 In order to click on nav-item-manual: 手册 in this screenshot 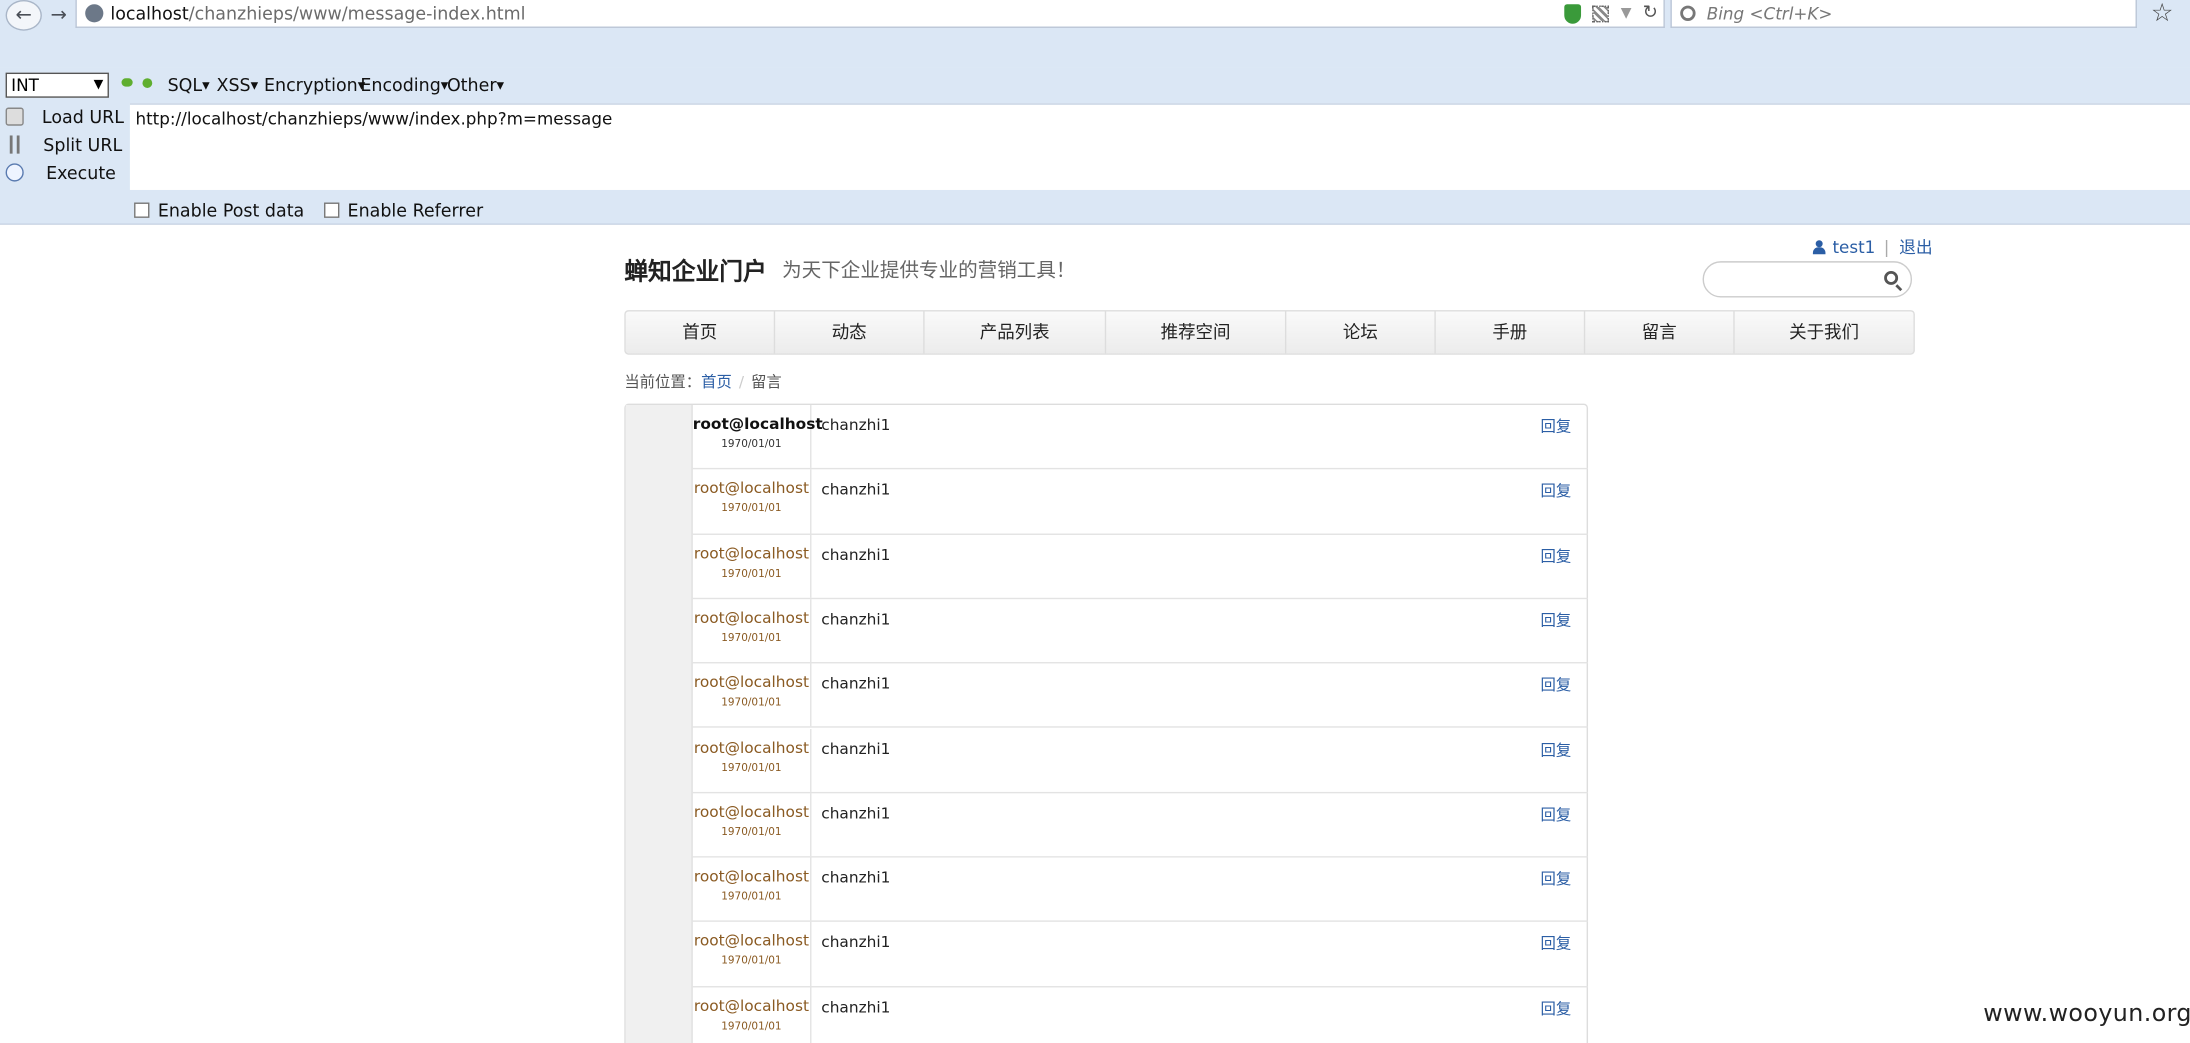, I will do `click(1511, 332)`.